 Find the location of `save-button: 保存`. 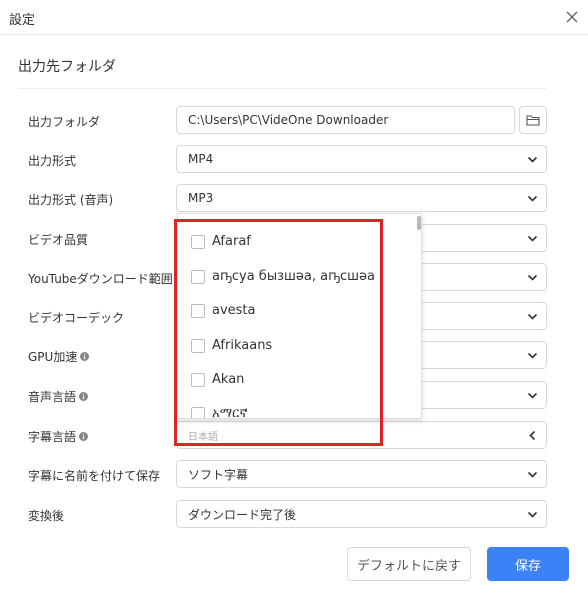

save-button: 保存 is located at coordinates (528, 564).